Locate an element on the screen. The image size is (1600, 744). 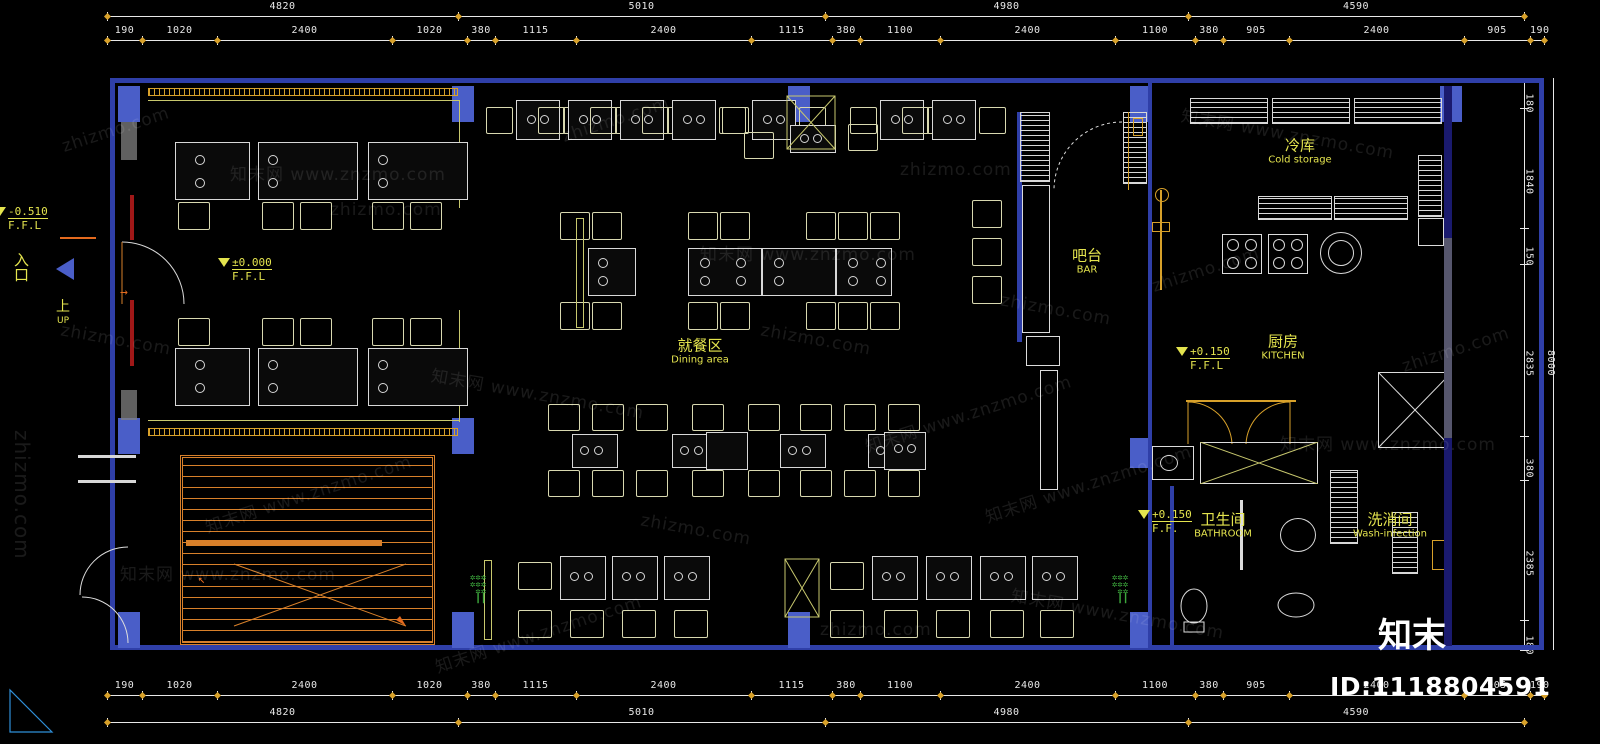
entry-line is located at coordinates (78, 238).